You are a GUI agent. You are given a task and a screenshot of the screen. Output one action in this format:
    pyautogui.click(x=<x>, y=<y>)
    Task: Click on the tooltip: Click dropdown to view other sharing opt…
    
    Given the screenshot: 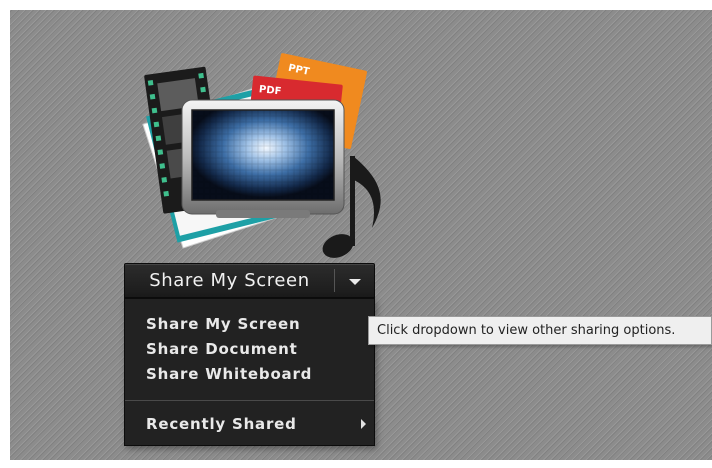 What is the action you would take?
    pyautogui.click(x=540, y=330)
    